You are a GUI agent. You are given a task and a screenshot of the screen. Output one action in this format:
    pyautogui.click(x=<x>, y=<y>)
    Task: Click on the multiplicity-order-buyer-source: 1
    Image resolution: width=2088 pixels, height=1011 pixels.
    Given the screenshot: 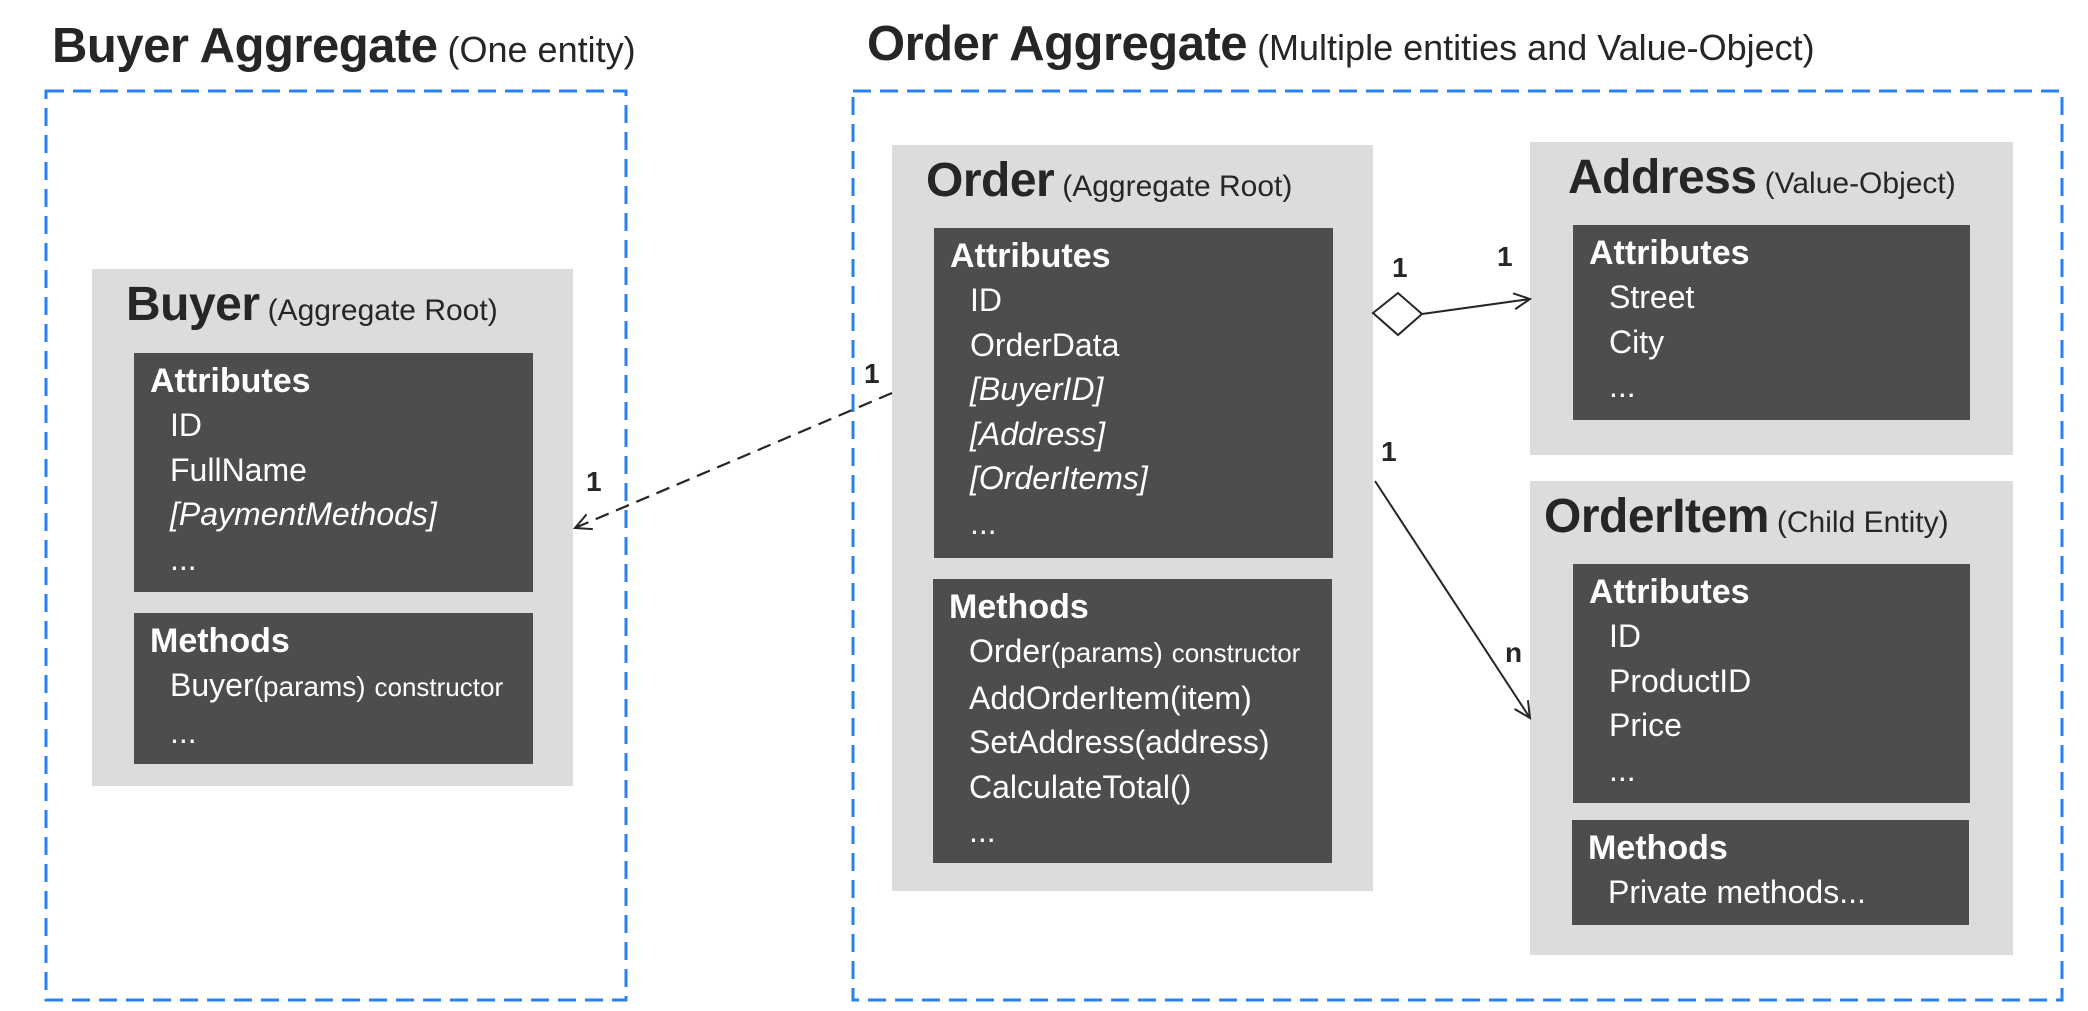 What is the action you would take?
    pyautogui.click(x=872, y=373)
    